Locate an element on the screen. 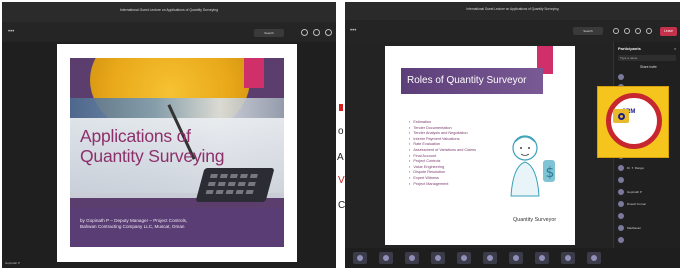 Image resolution: width=681 pixels, height=271 pixels. participant-row: Gopinath P is located at coordinates (649, 192).